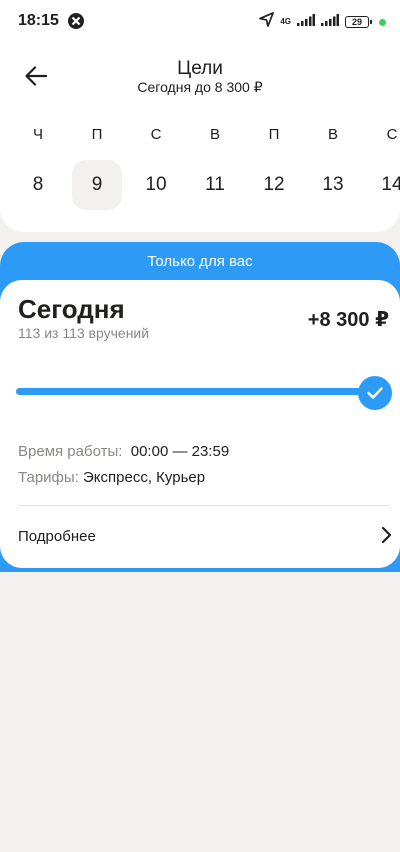  What do you see at coordinates (156, 185) in the screenshot?
I see `calendar-date: 10` at bounding box center [156, 185].